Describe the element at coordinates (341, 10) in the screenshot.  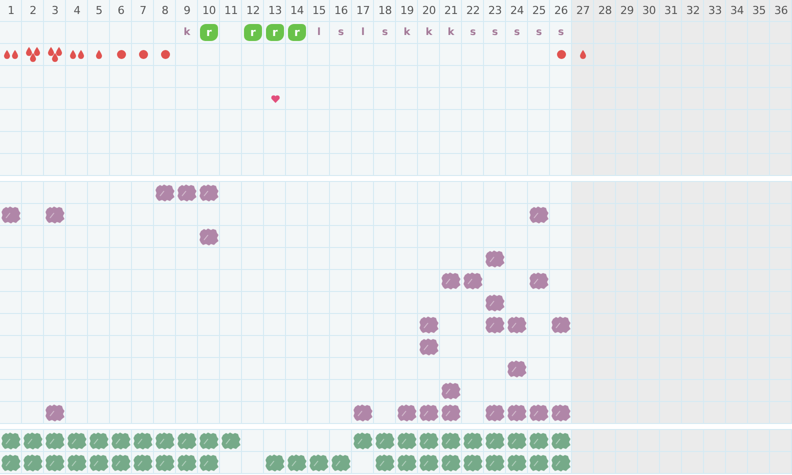
I see `day-number: 16` at that location.